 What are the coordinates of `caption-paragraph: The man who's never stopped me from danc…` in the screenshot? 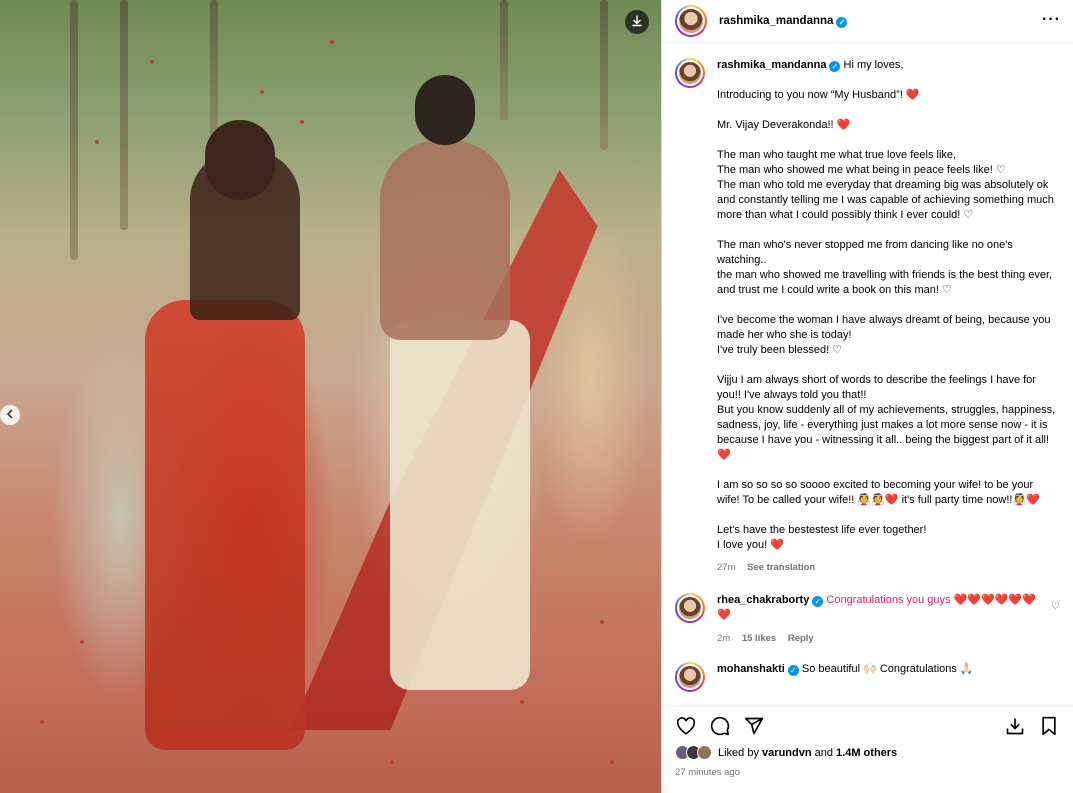 It's located at (885, 267).